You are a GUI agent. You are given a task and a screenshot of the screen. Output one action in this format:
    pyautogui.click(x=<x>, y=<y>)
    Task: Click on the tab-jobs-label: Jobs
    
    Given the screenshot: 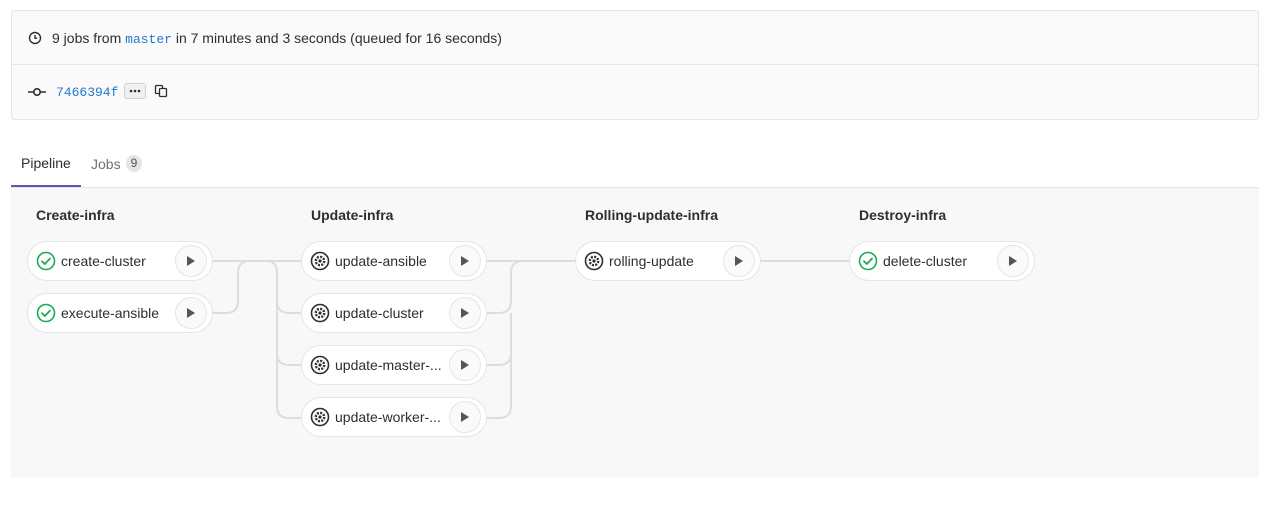 What is the action you would take?
    pyautogui.click(x=106, y=163)
    